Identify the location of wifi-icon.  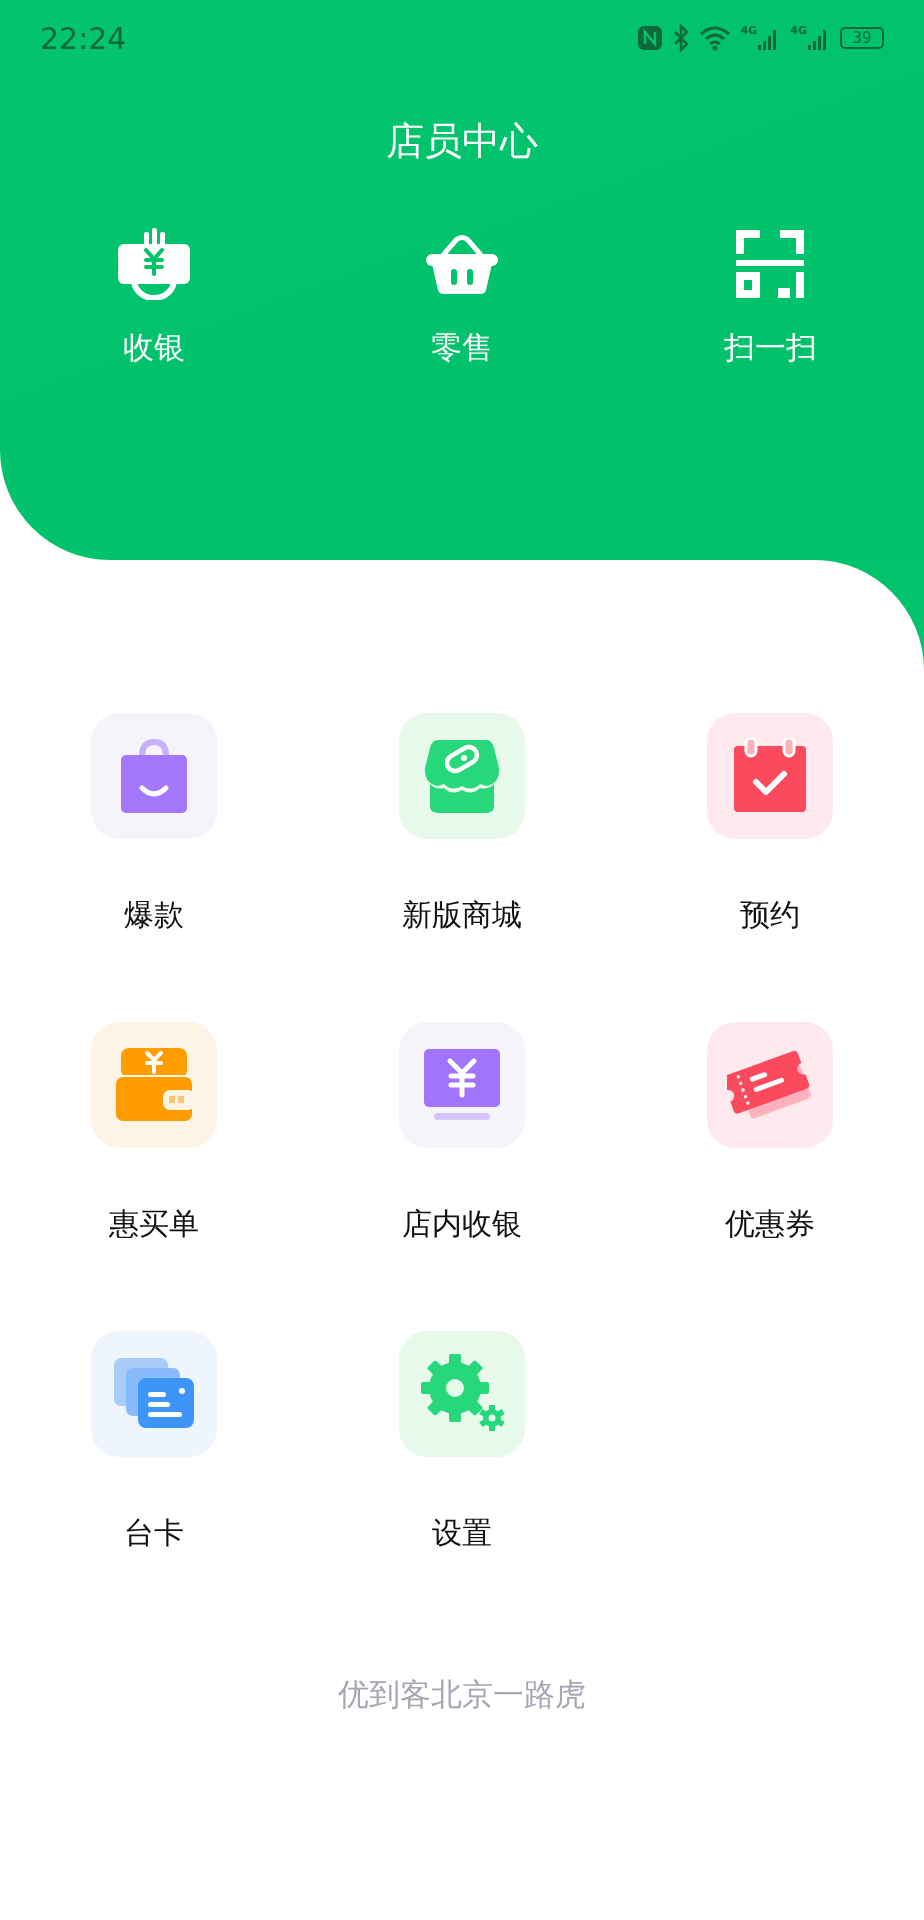
(714, 38).